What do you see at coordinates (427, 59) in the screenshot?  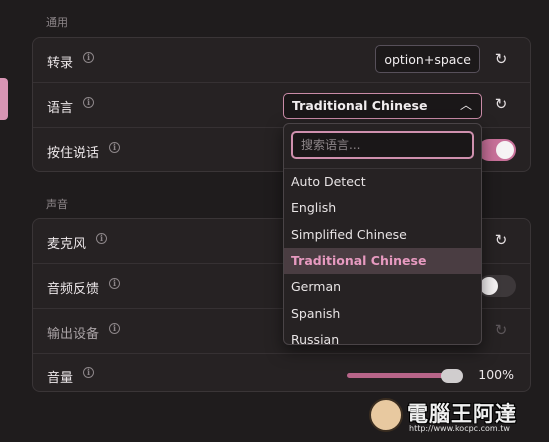 I see `transcribe-hotkey-button: option+space` at bounding box center [427, 59].